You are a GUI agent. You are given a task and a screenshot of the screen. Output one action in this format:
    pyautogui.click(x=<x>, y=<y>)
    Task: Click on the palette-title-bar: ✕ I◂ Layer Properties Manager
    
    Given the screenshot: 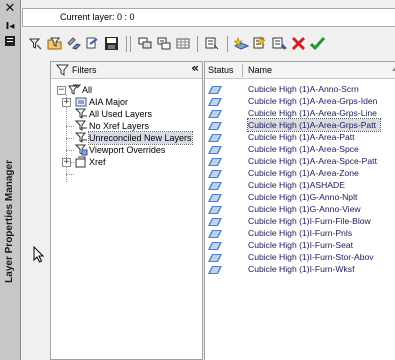 What is the action you would take?
    pyautogui.click(x=10, y=180)
    